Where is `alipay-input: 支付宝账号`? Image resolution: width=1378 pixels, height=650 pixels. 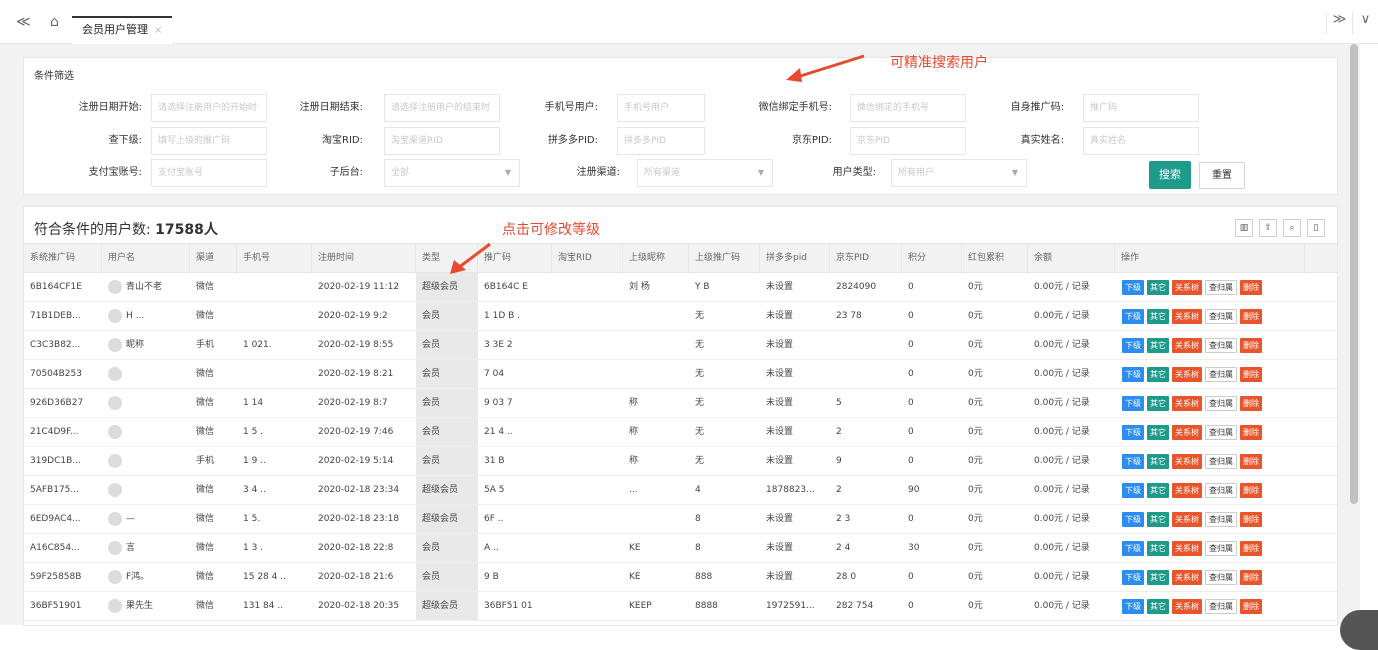
alipay-input: 支付宝账号 is located at coordinates (209, 173).